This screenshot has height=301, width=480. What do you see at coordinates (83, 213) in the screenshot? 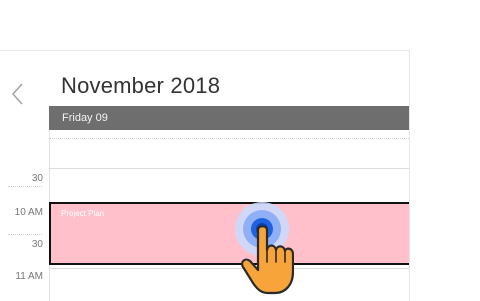
I see `appointment-subject: Project Plan` at bounding box center [83, 213].